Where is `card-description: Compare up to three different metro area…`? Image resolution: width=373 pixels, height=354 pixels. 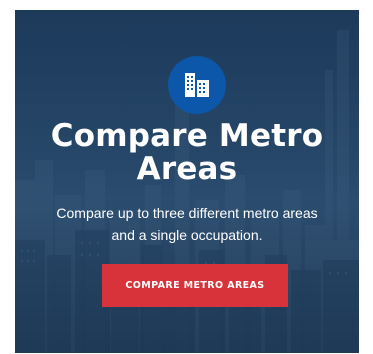 card-description: Compare up to three different metro area… is located at coordinates (187, 224).